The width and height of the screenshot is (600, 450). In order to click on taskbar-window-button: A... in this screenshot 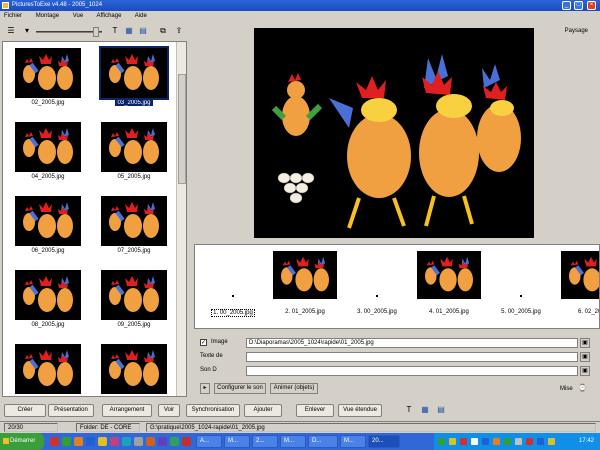, I will do `click(209, 441)`.